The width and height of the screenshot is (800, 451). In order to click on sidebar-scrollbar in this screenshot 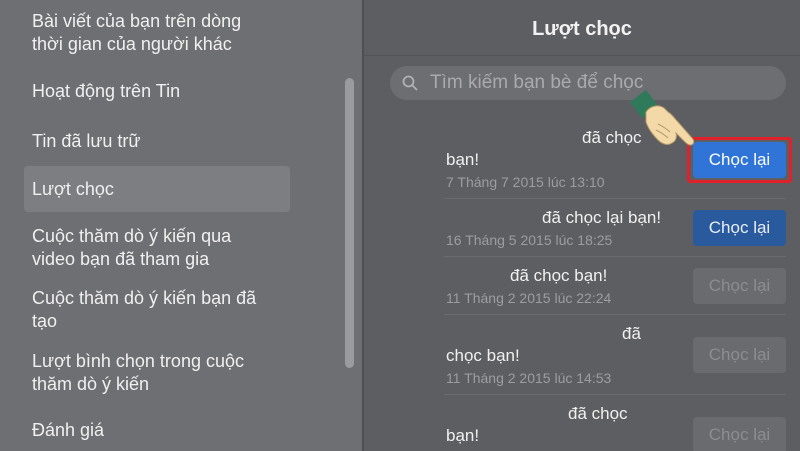, I will do `click(349, 223)`.